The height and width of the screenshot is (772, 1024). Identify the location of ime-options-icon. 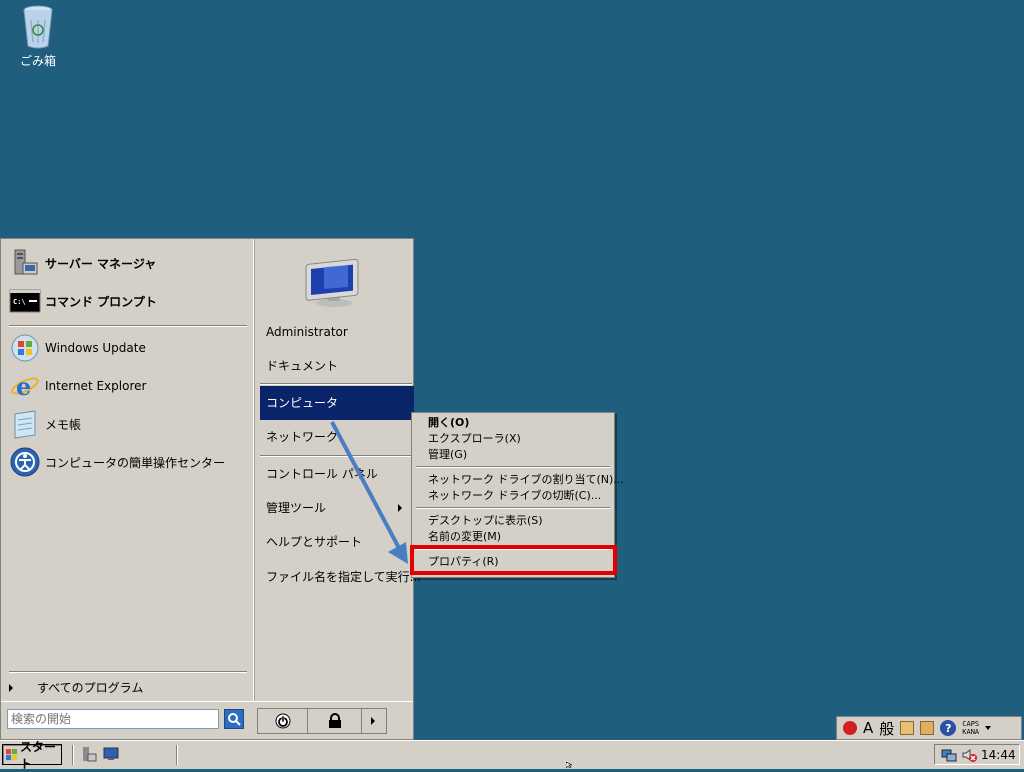
(988, 728).